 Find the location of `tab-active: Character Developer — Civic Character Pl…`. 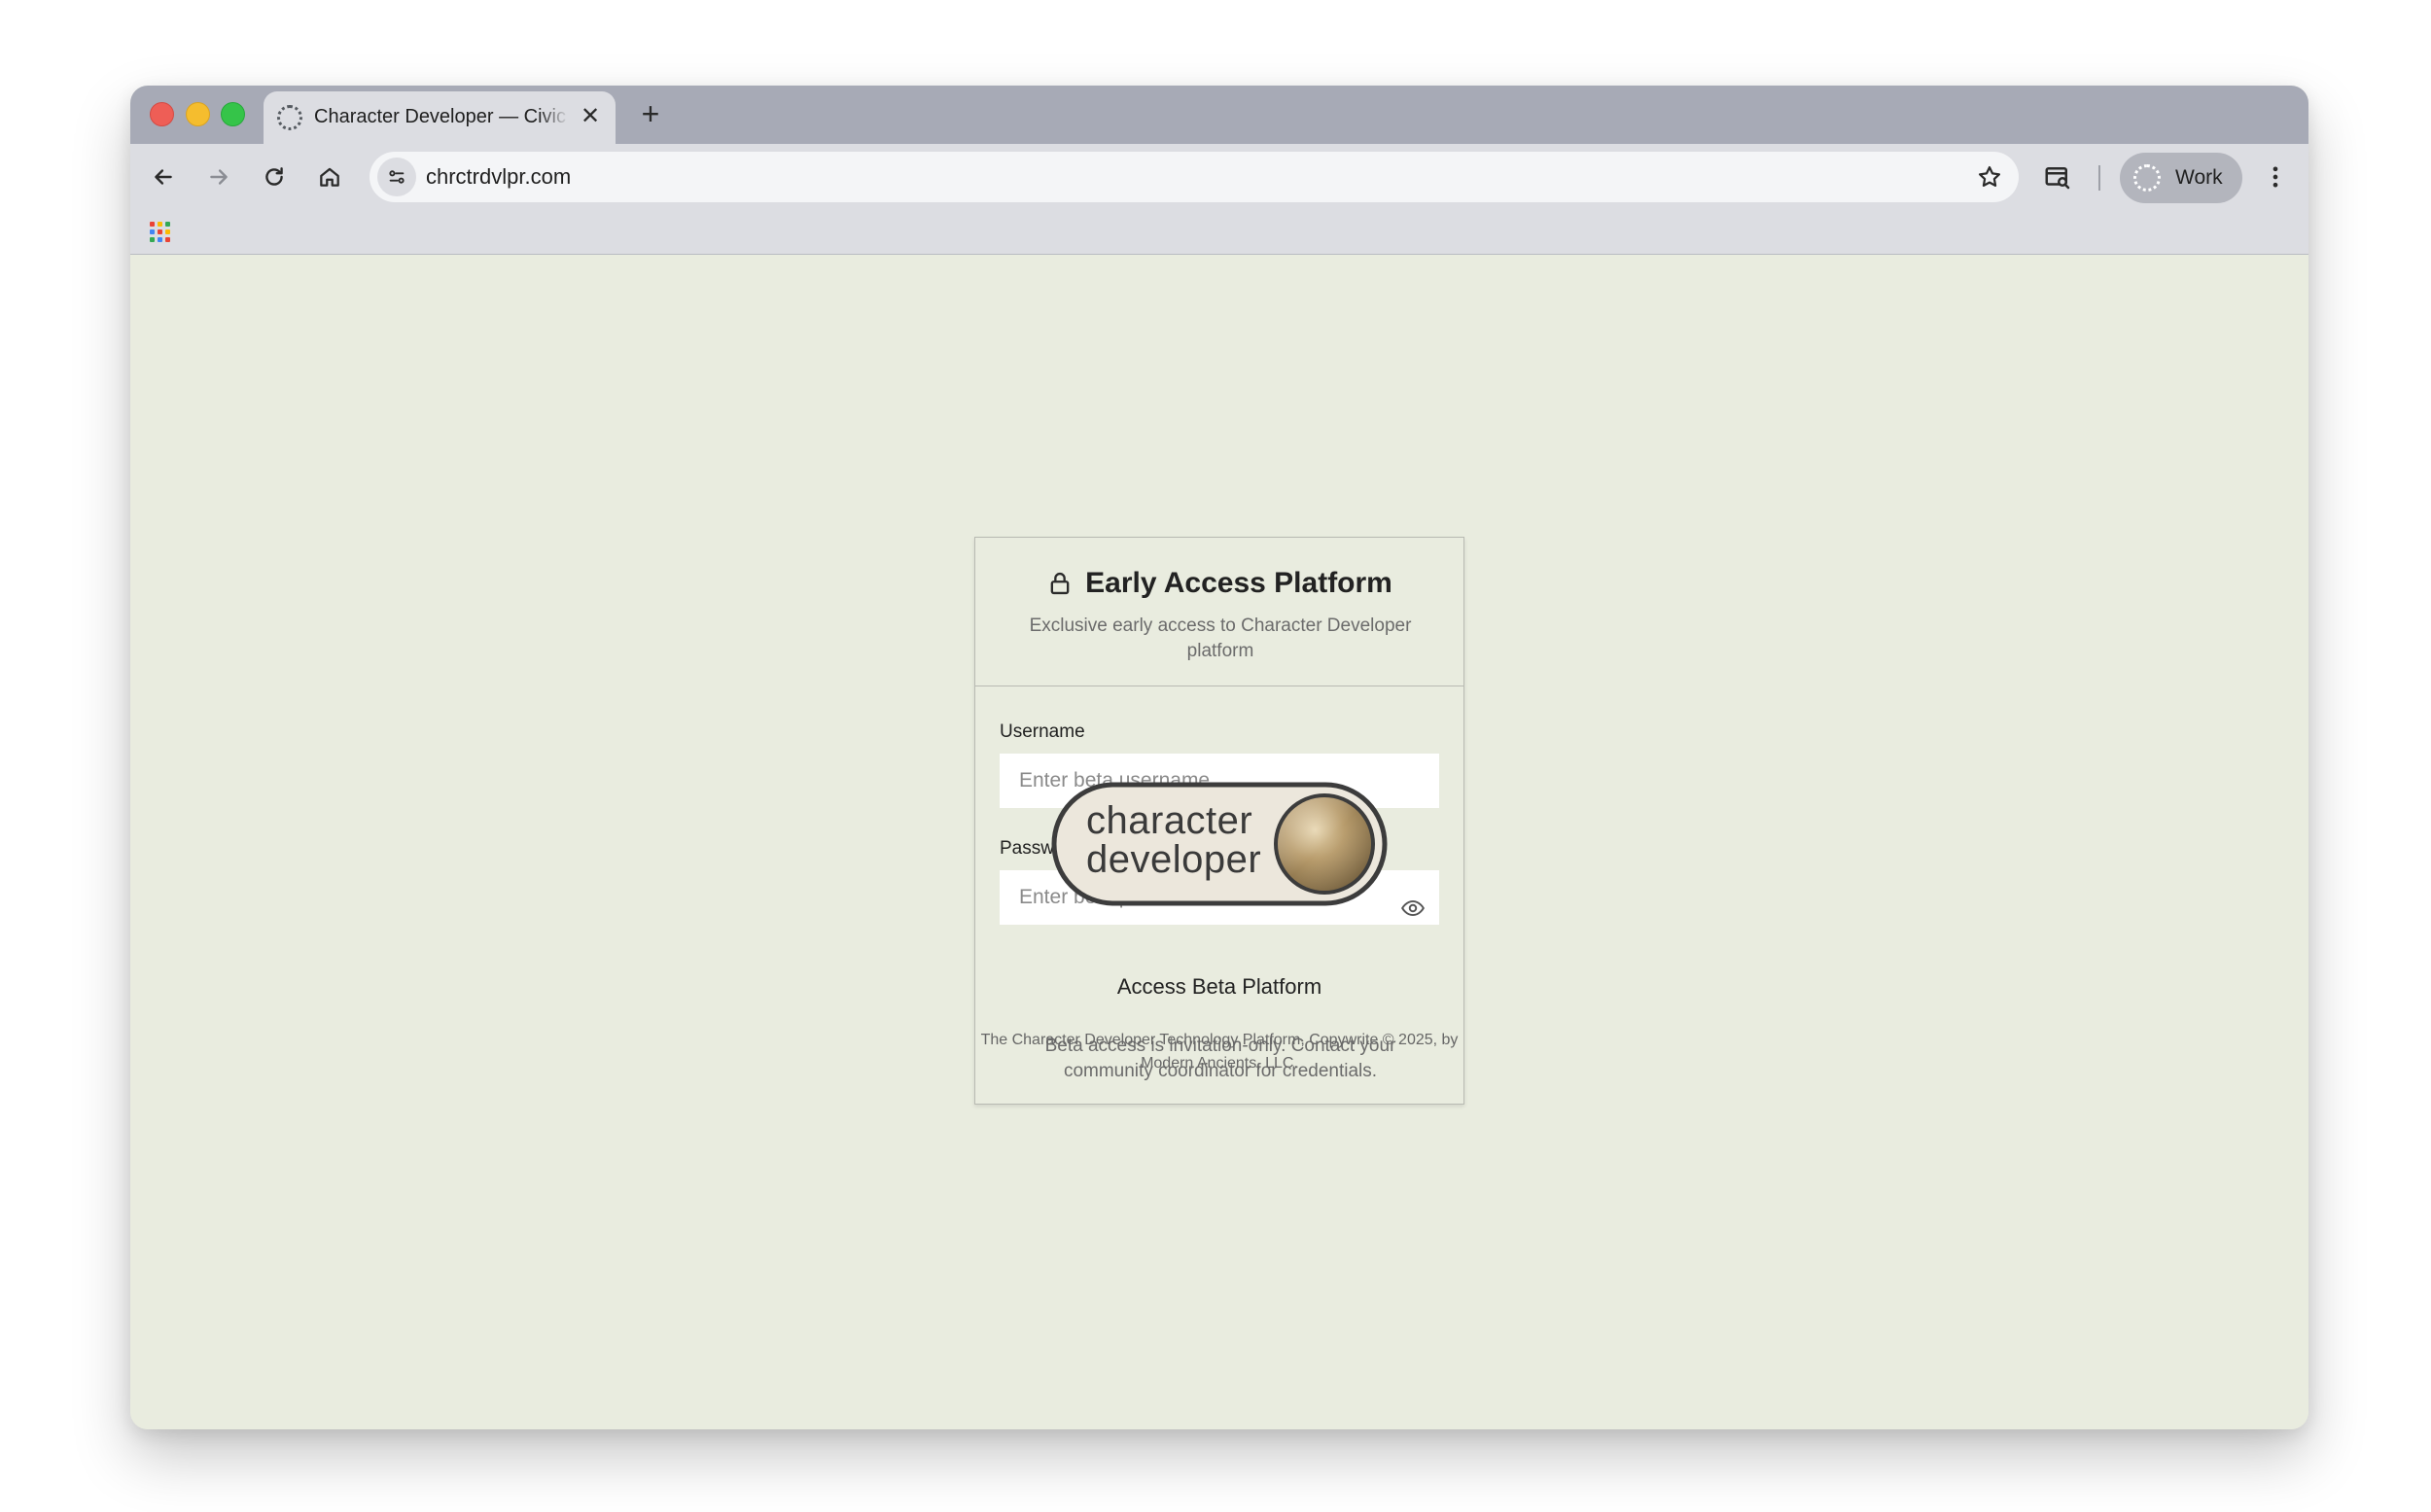

tab-active: Character Developer — Civic Character Pl… is located at coordinates (440, 117).